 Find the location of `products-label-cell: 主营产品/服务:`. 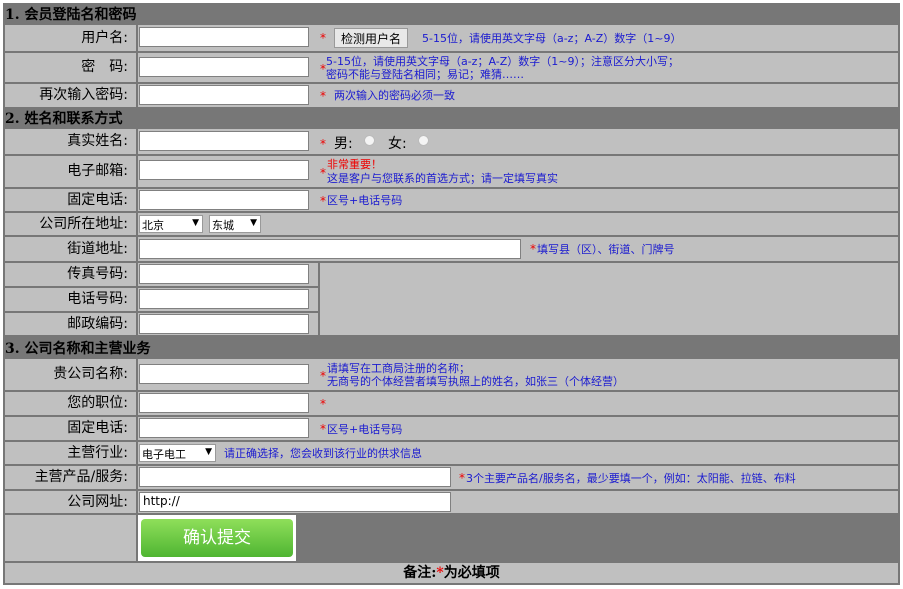

products-label-cell: 主营产品/服务: is located at coordinates (70, 477).